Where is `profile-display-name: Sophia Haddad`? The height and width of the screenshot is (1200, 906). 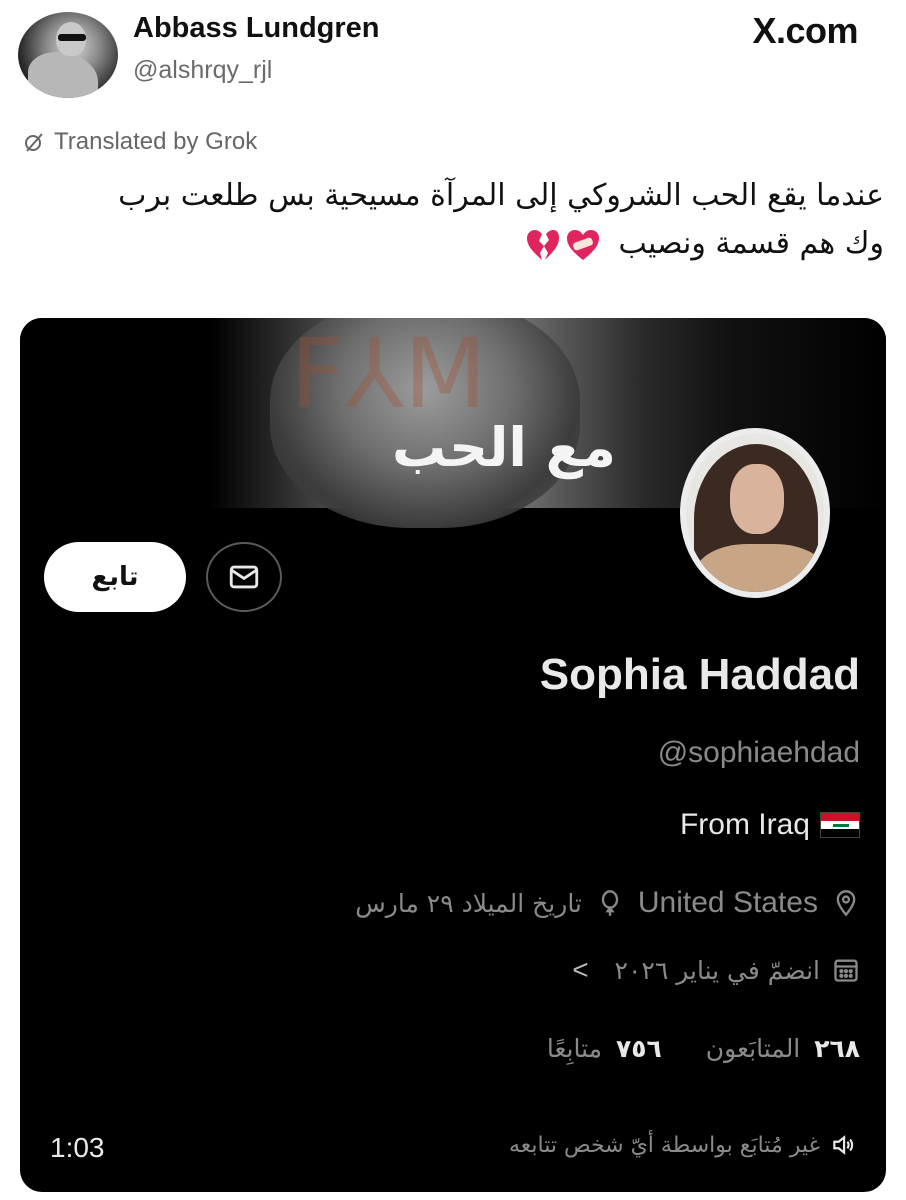 profile-display-name: Sophia Haddad is located at coordinates (699, 674).